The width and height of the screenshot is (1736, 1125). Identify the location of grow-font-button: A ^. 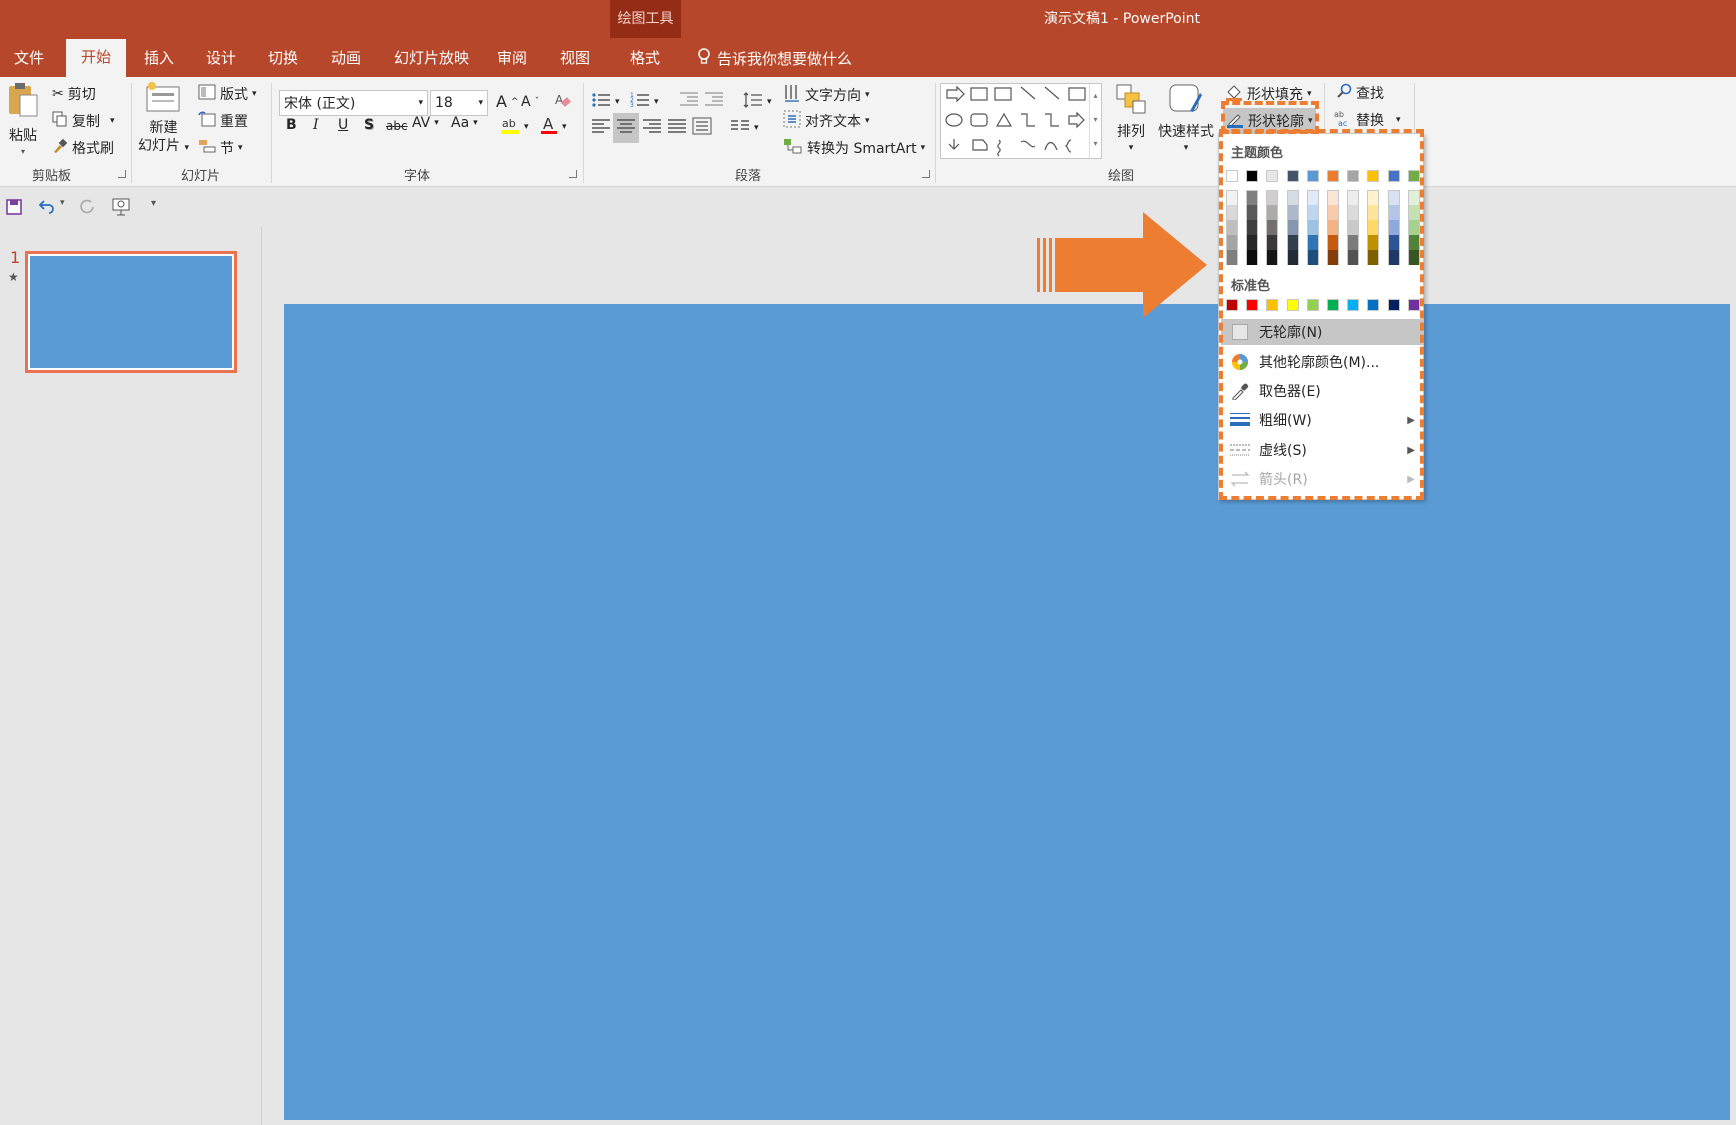
(507, 101).